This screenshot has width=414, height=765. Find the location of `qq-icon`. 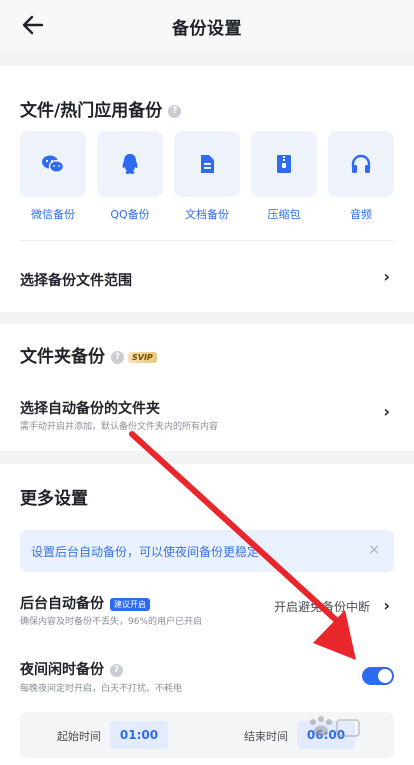

qq-icon is located at coordinates (130, 164).